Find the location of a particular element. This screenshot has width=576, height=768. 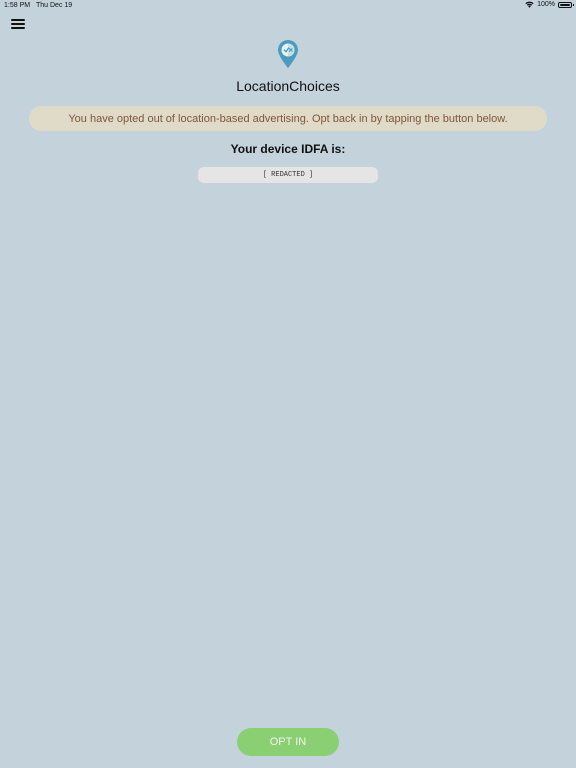

battery-percentage: 100% is located at coordinates (546, 4).